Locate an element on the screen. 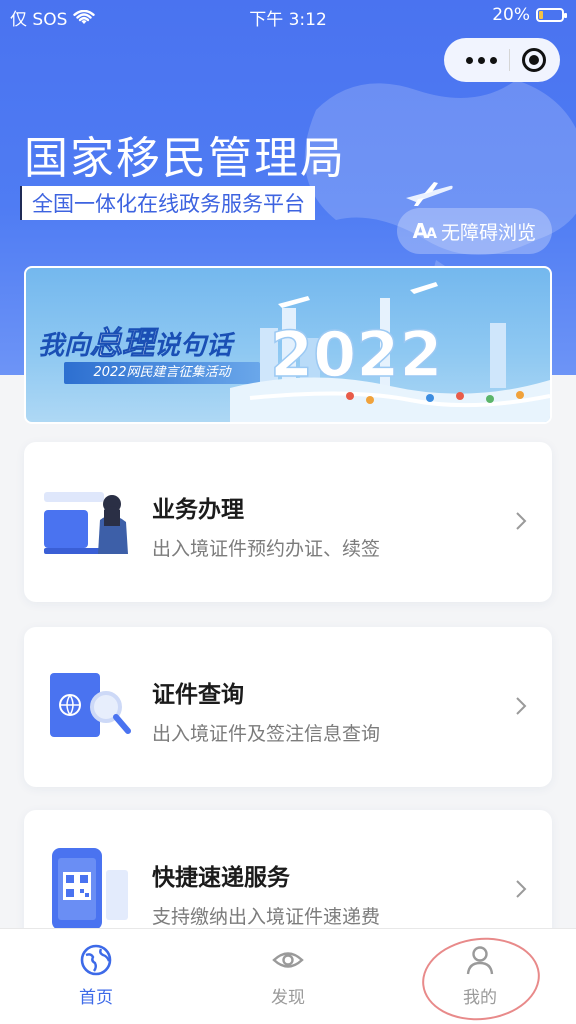 The image size is (576, 1024). tab-discover: 发现 is located at coordinates (288, 976).